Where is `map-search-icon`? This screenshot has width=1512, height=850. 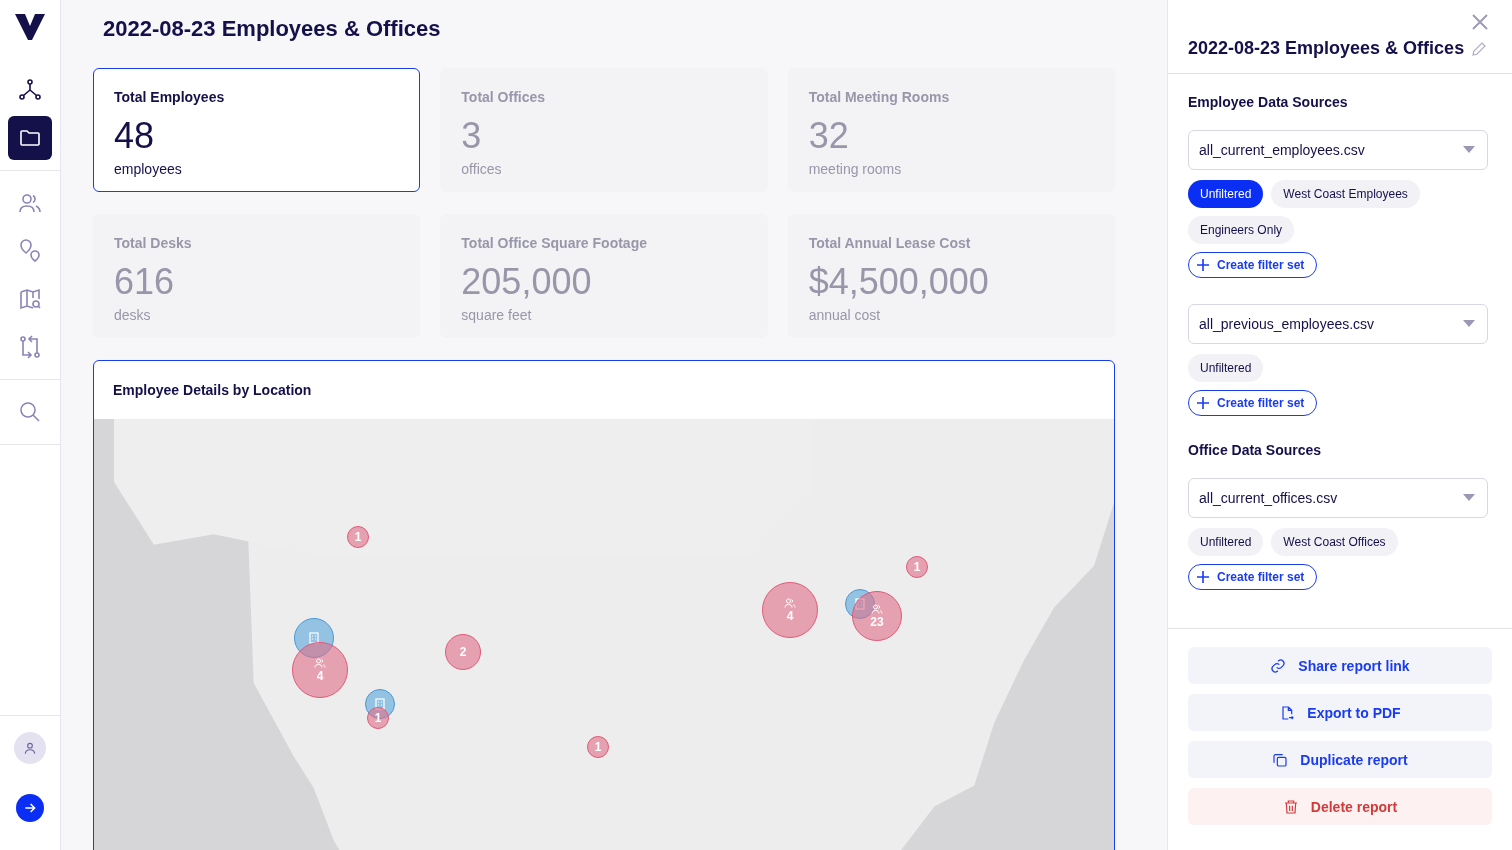
map-search-icon is located at coordinates (30, 299).